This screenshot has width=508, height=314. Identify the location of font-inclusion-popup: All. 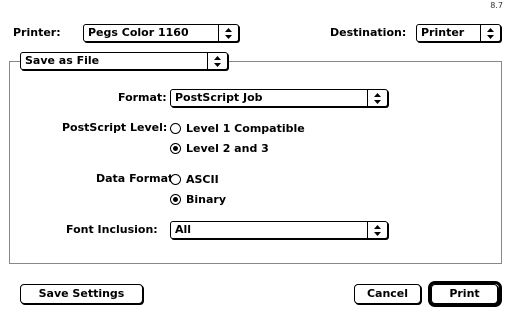
(279, 230).